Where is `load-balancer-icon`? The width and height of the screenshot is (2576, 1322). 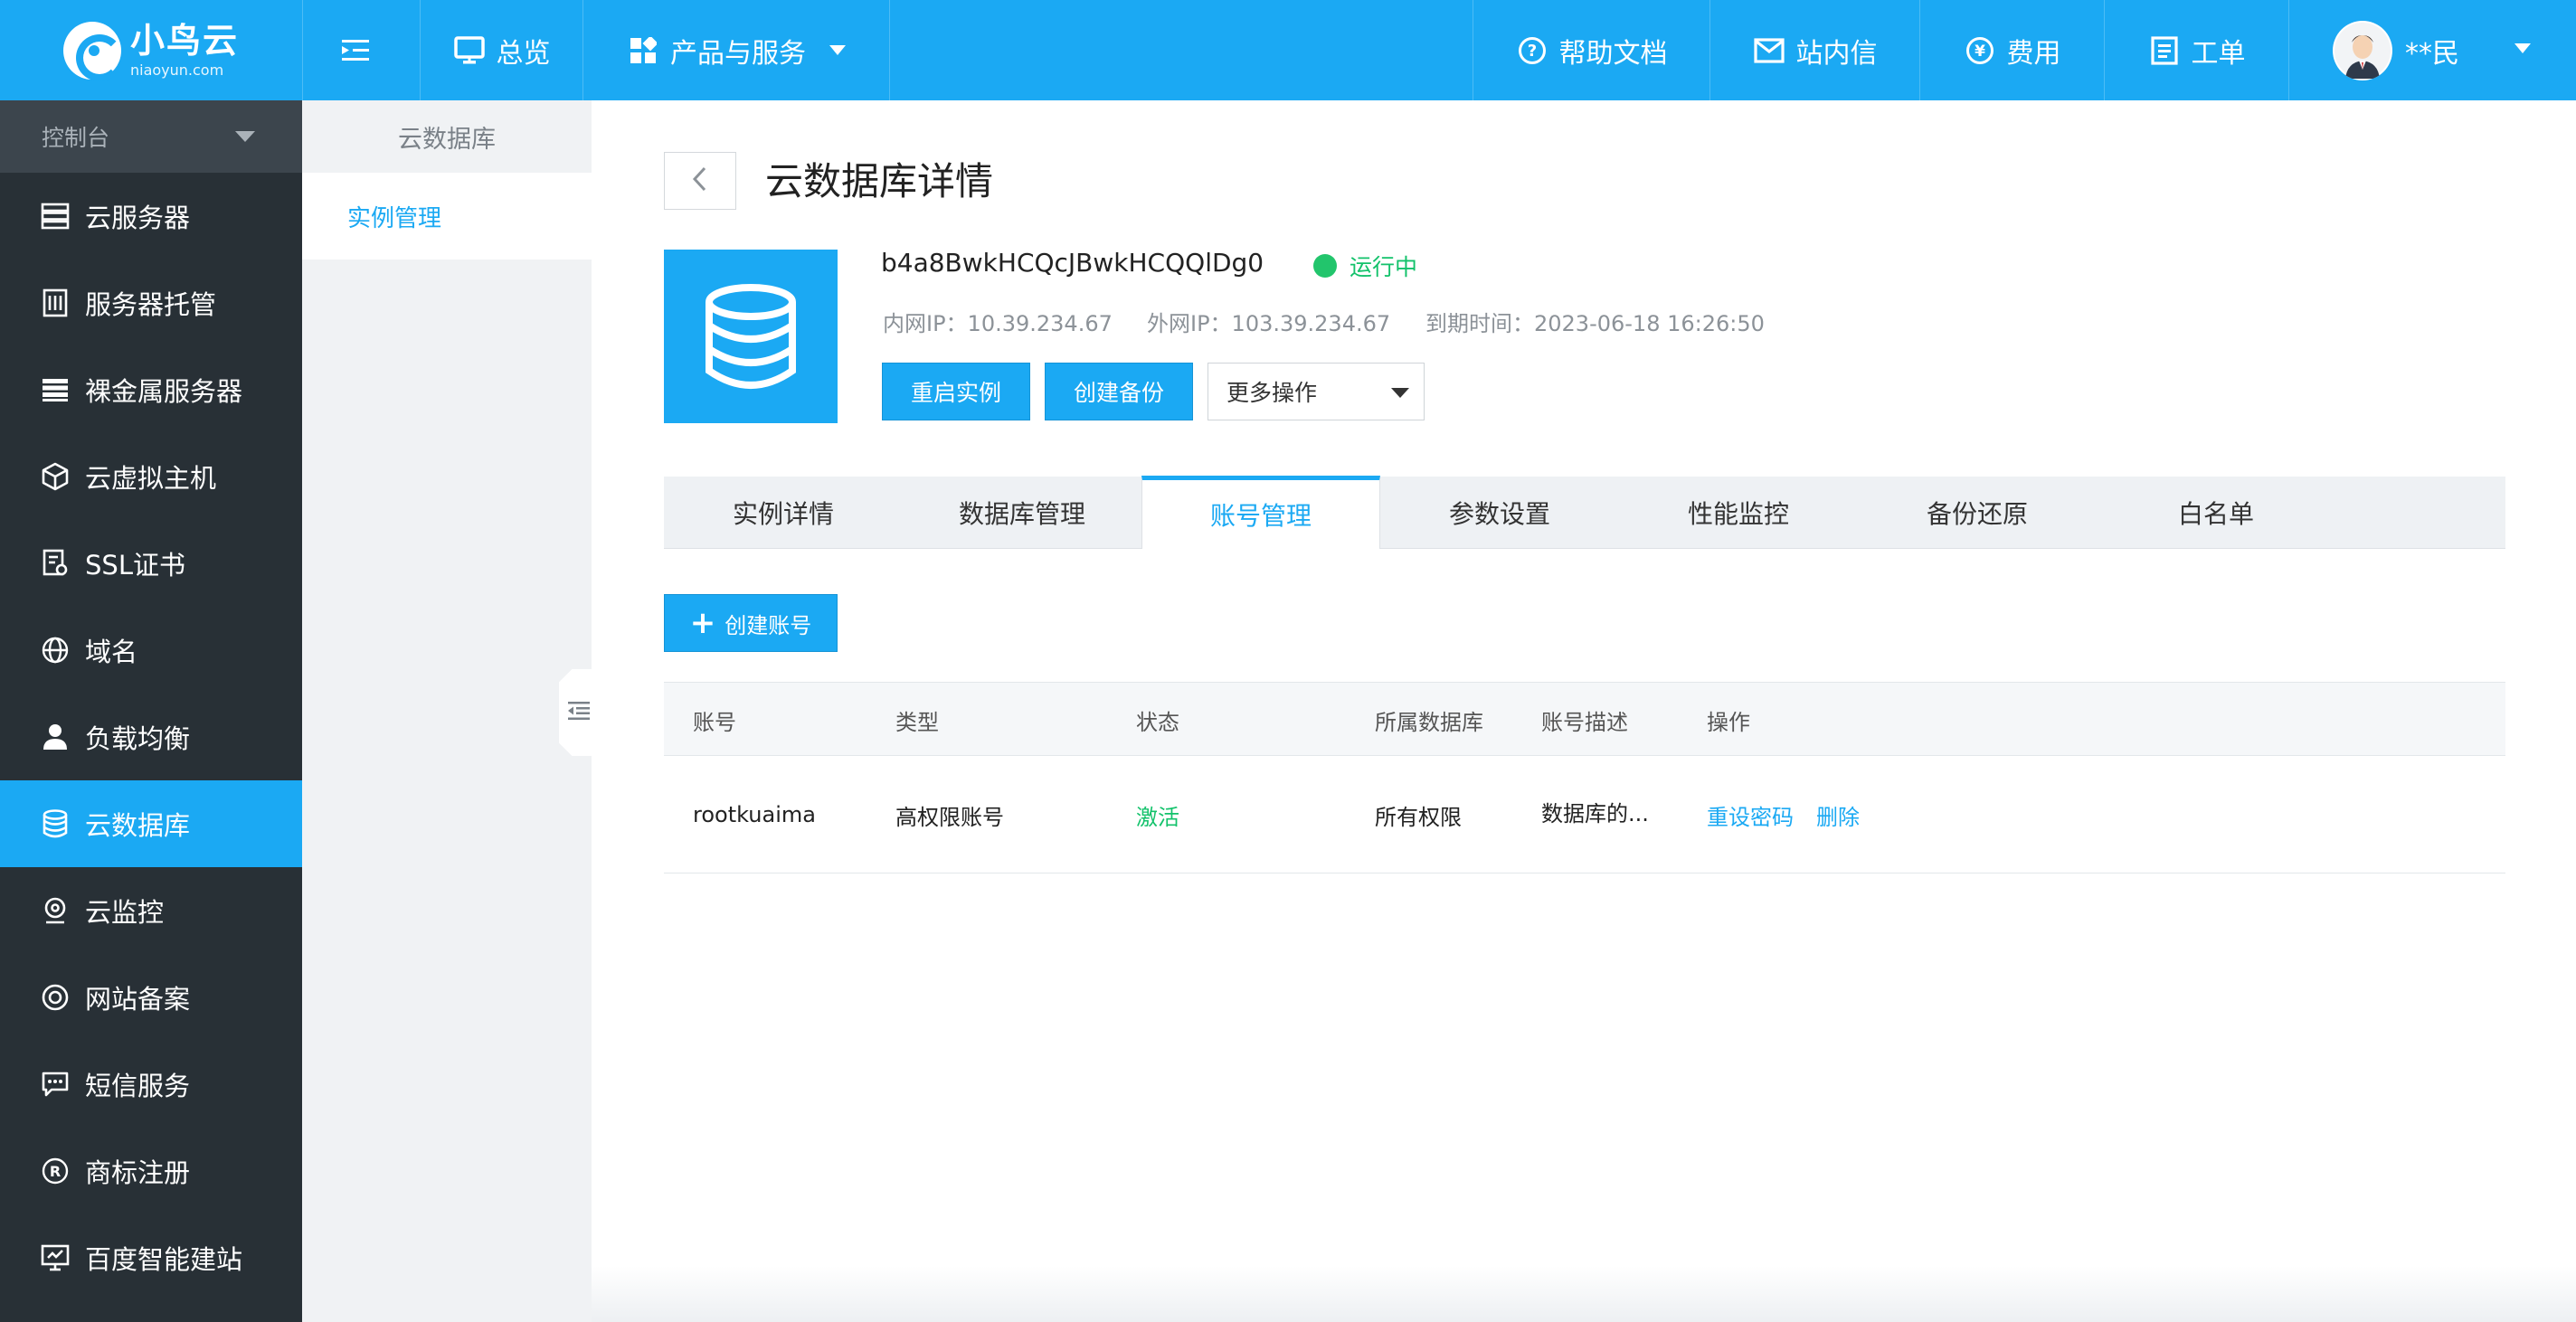 load-balancer-icon is located at coordinates (56, 737).